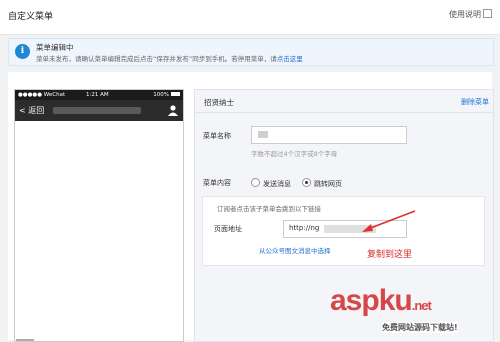 Image resolution: width=500 pixels, height=342 pixels. Describe the element at coordinates (487, 13) in the screenshot. I see `help-icon` at that location.